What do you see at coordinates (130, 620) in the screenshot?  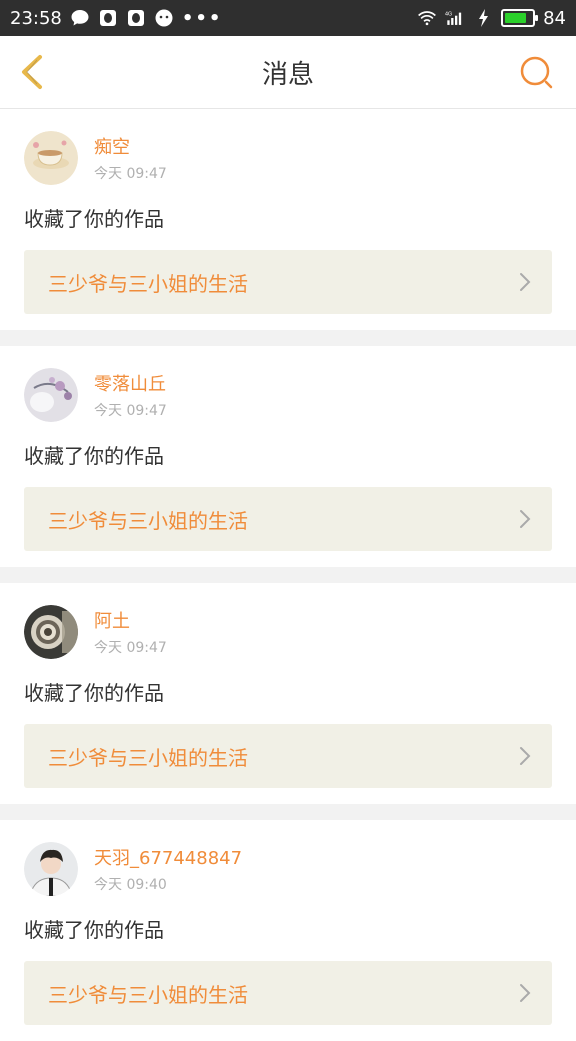 I see `username: 阿土` at bounding box center [130, 620].